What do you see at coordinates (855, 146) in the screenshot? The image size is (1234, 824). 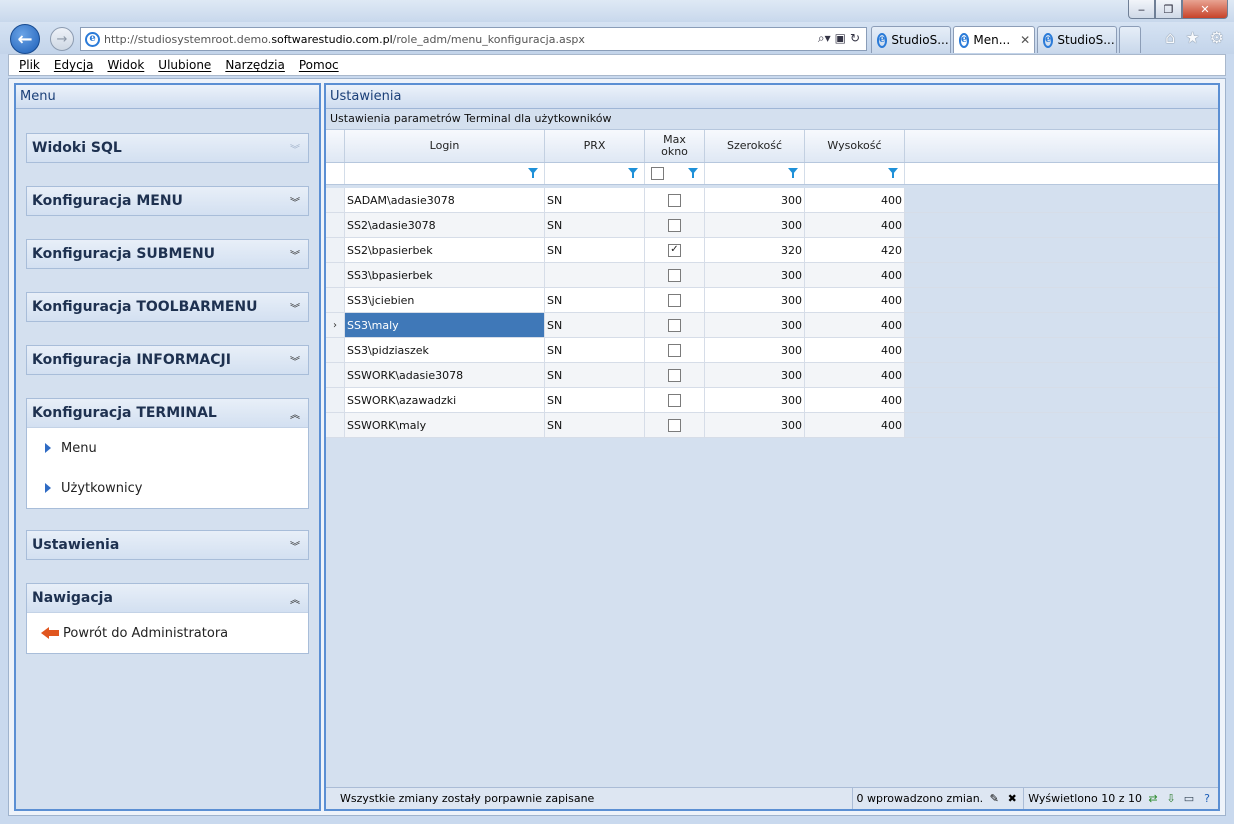 I see `column-header-wysokosc: Wysokość` at bounding box center [855, 146].